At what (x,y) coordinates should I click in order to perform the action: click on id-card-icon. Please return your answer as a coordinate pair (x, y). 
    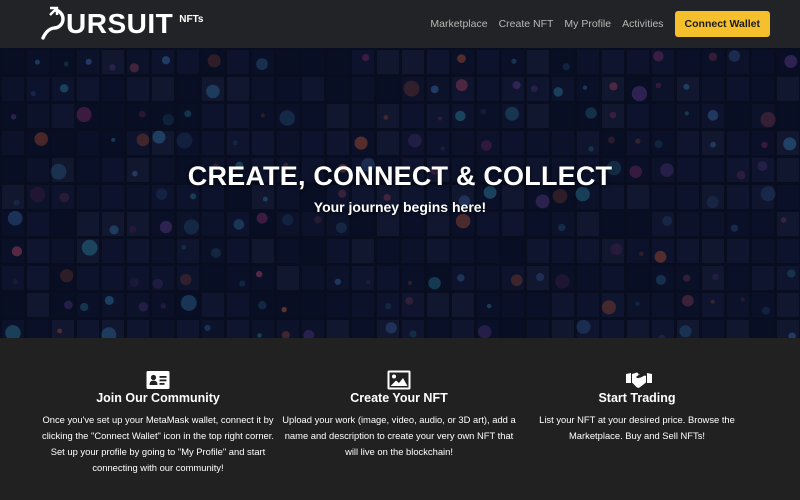
    Looking at the image, I should click on (158, 380).